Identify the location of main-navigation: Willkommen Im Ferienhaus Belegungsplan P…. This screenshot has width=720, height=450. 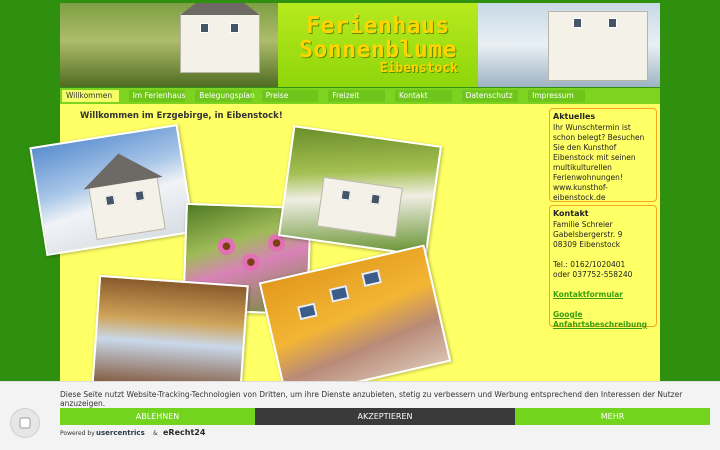
(360, 96).